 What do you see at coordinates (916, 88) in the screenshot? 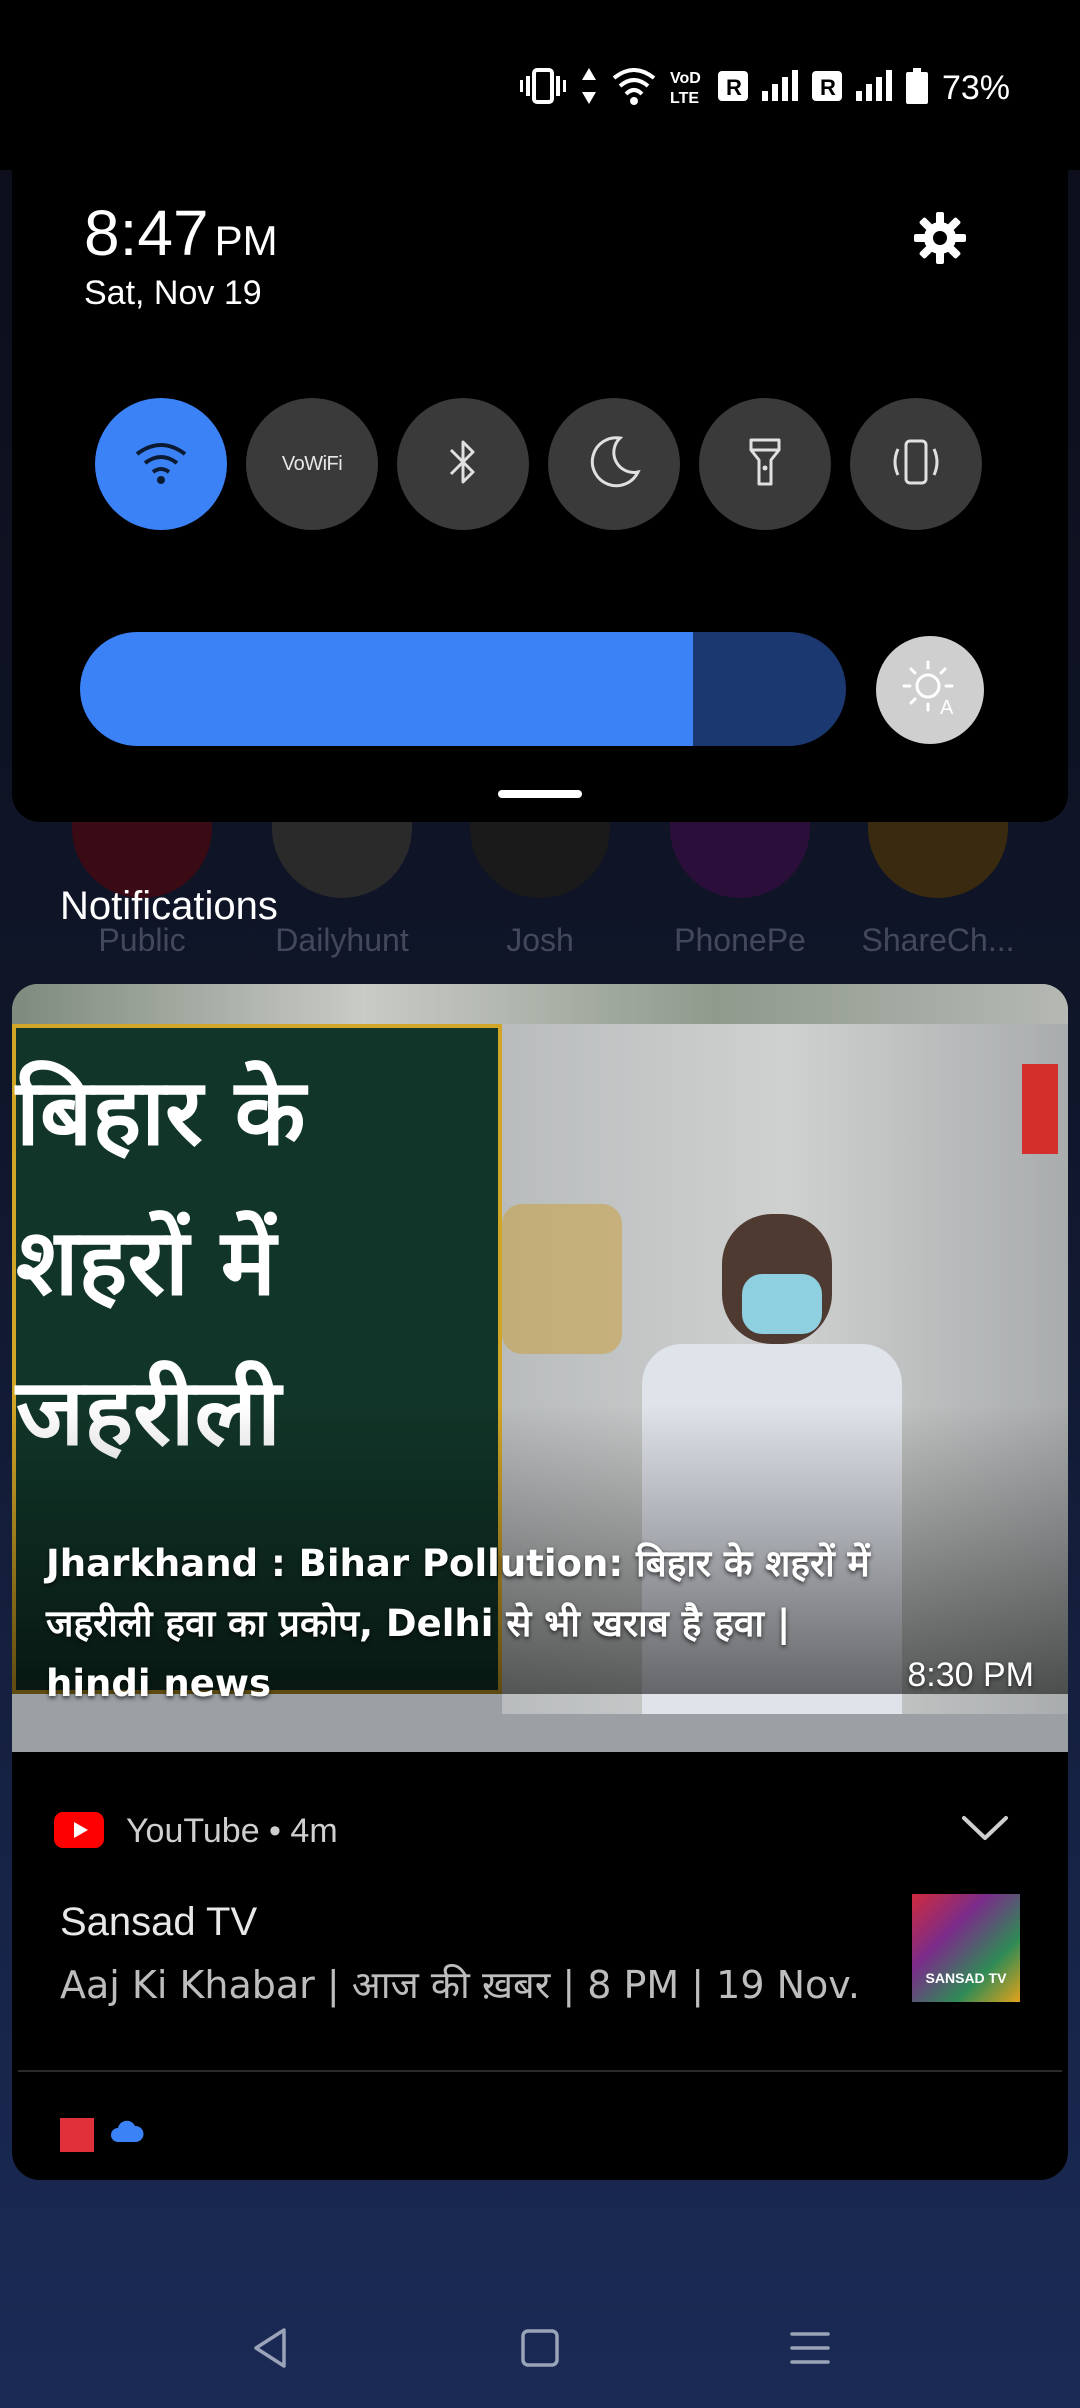
I see `battery-icon` at bounding box center [916, 88].